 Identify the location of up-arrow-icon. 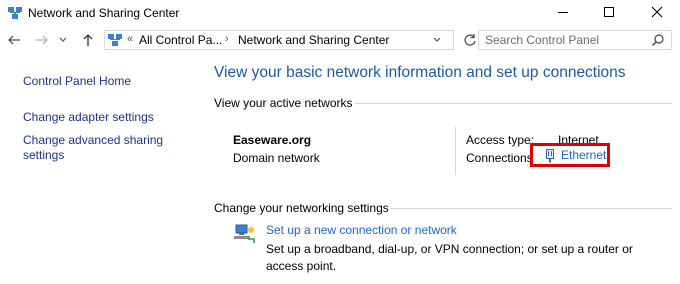
(88, 40).